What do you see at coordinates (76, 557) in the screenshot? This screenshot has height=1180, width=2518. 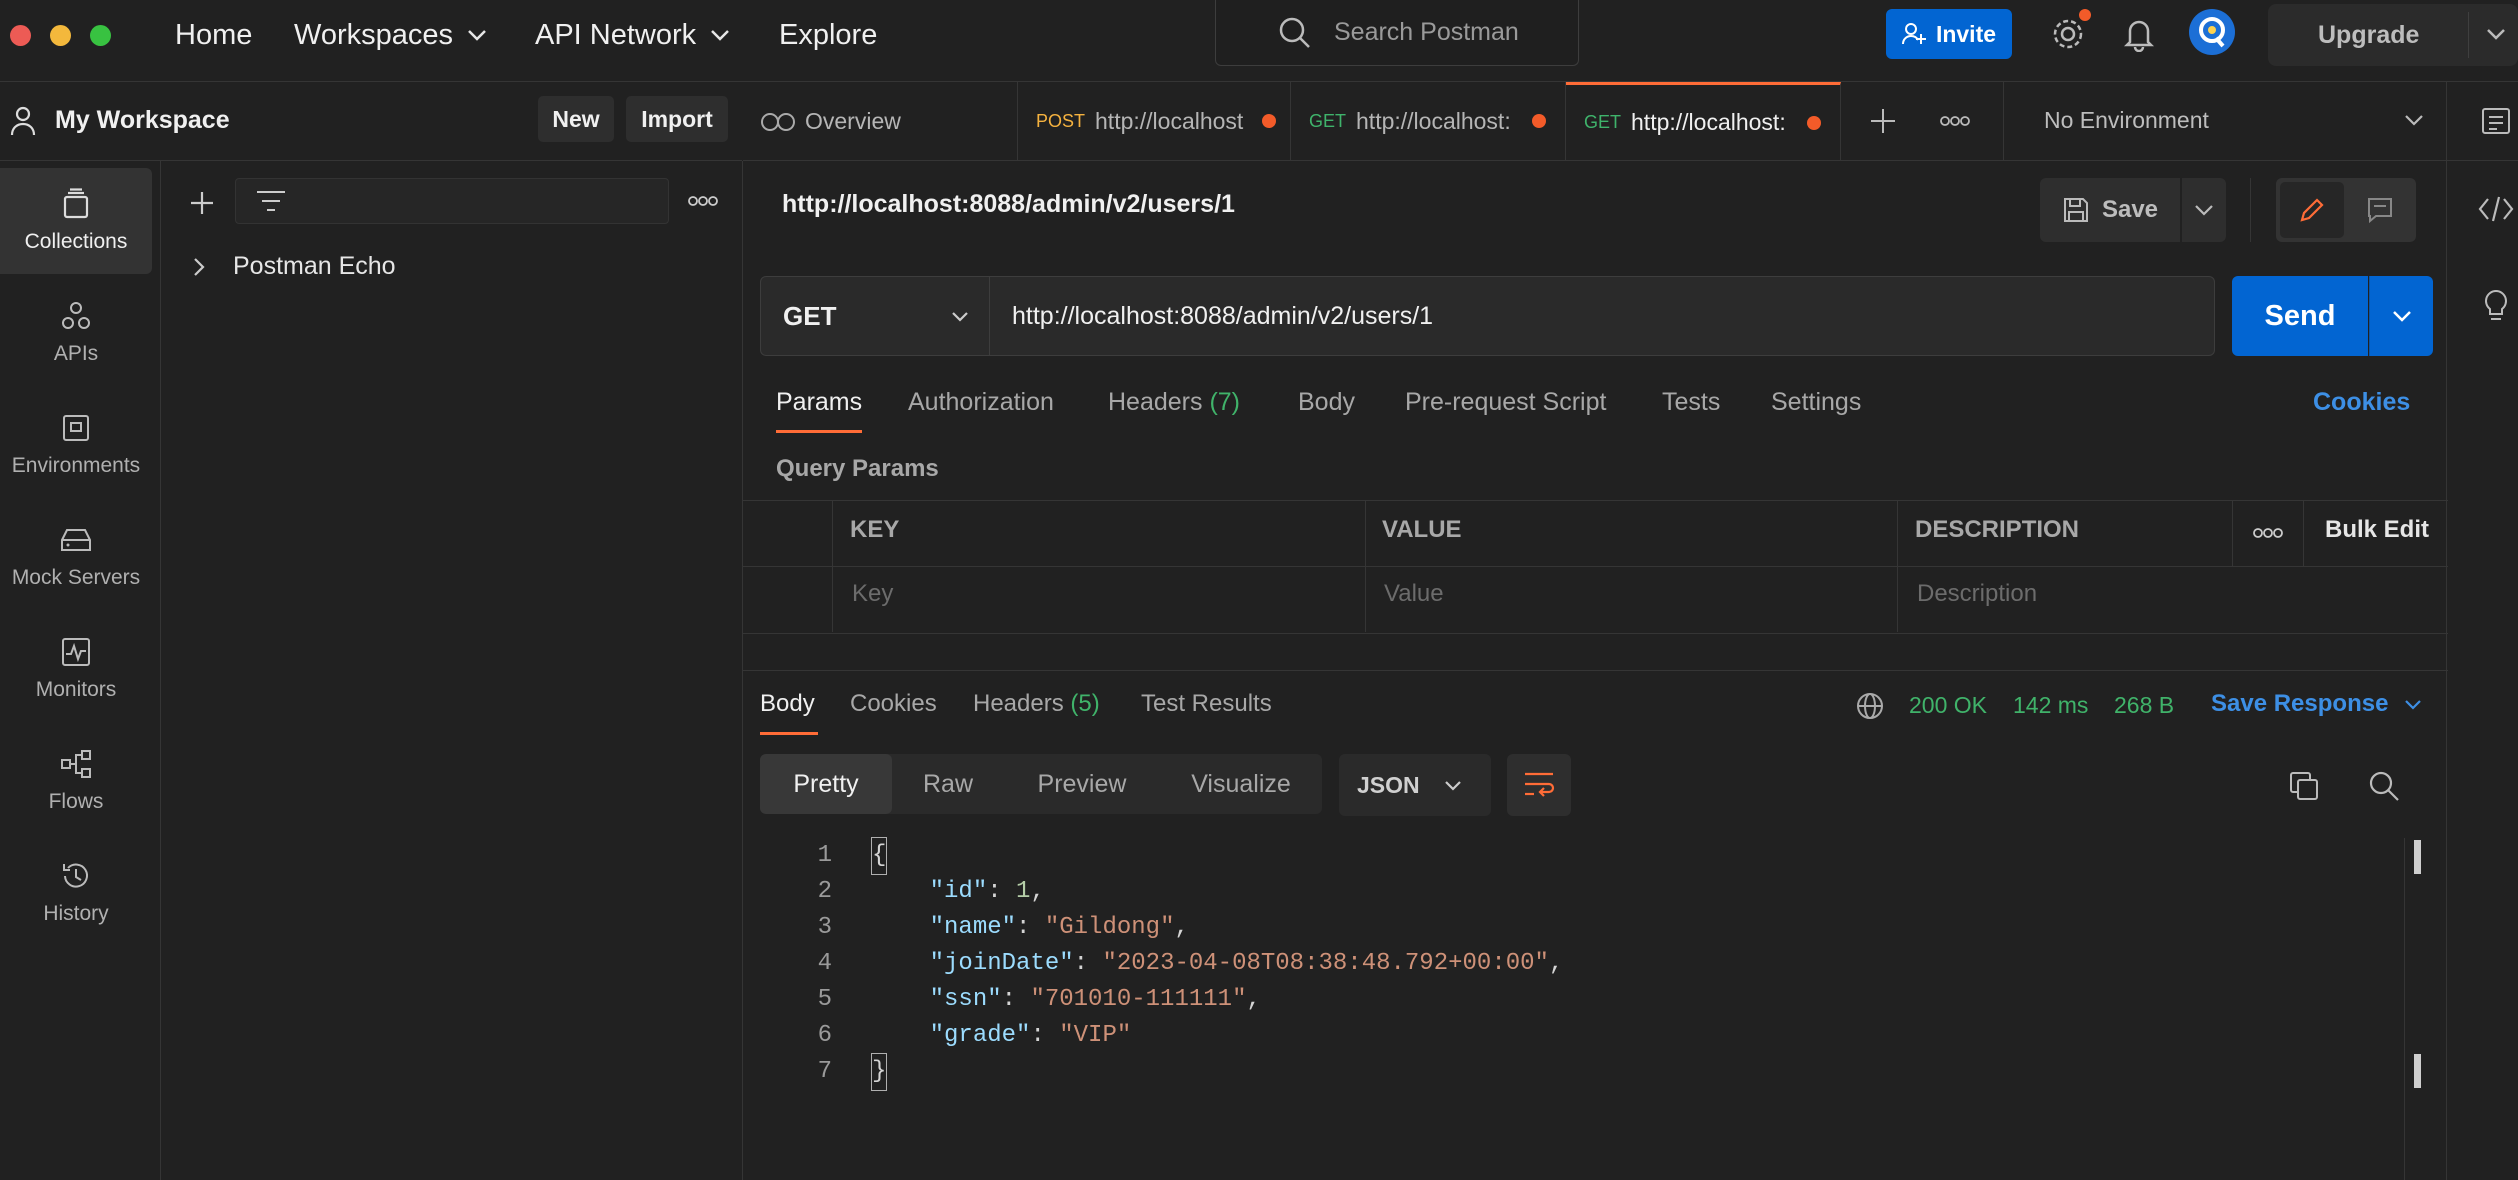 I see `sidebar-item-mock-servers: Mock Servers` at bounding box center [76, 557].